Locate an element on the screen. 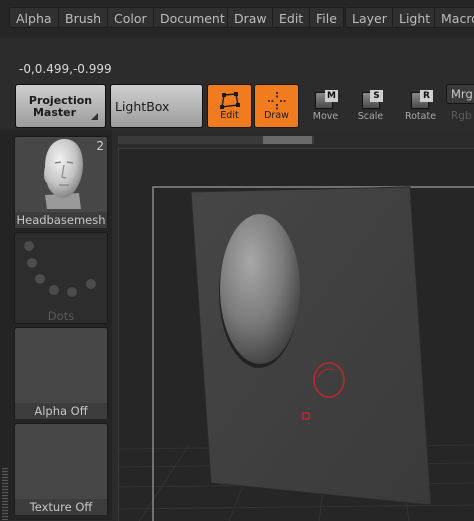 The image size is (474, 521). mrg-label: Mrg is located at coordinates (462, 94).